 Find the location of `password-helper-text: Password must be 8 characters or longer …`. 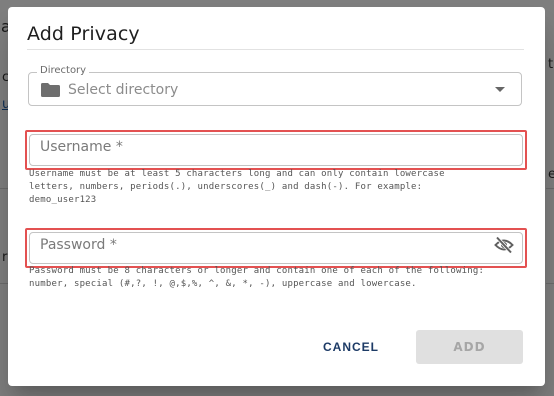

password-helper-text: Password must be 8 characters or longer … is located at coordinates (256, 278).